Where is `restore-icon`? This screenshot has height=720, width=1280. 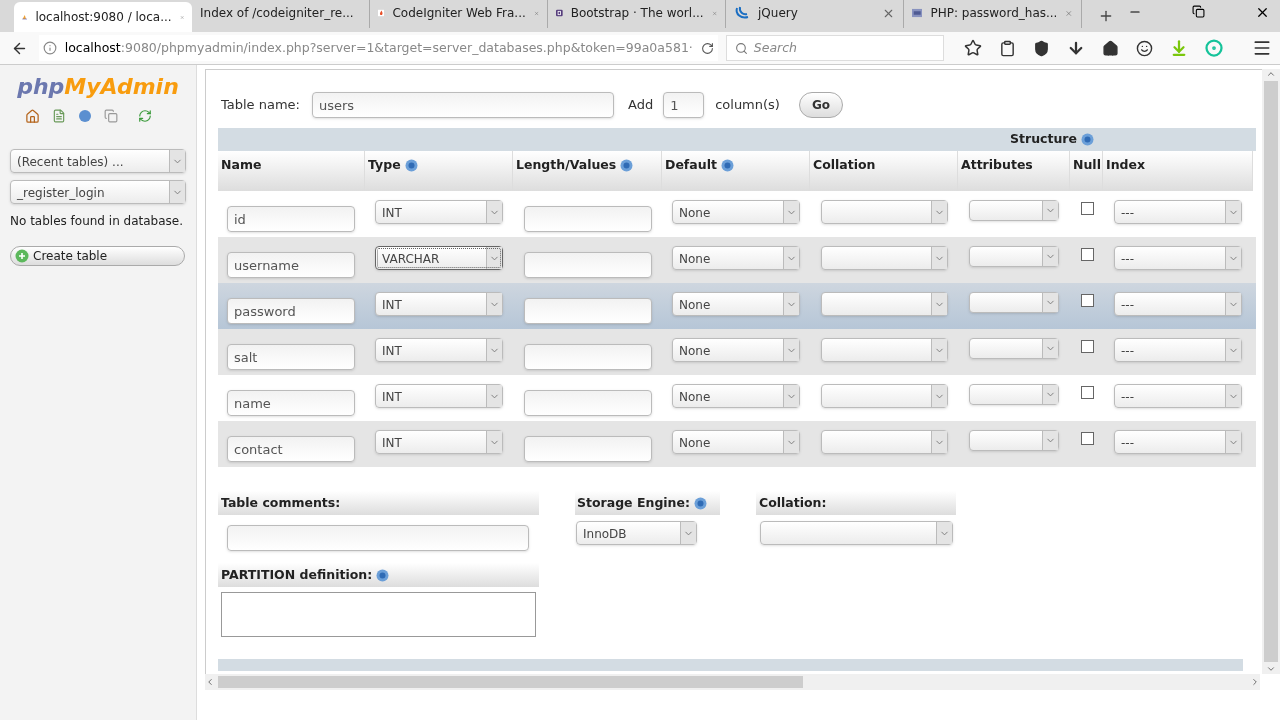 restore-icon is located at coordinates (1198, 11).